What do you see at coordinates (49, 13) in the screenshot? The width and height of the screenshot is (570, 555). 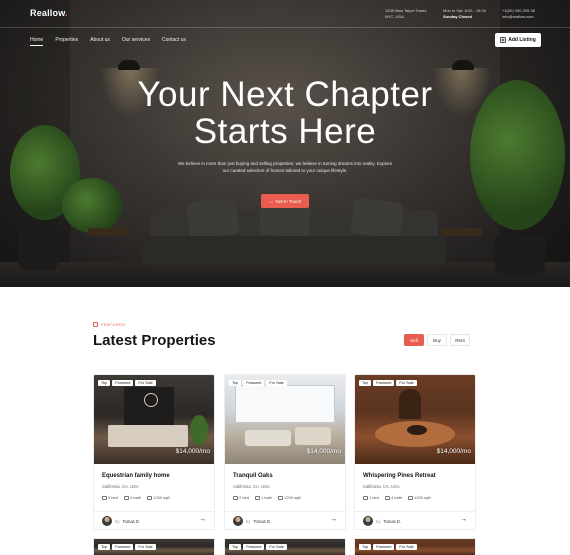 I see `logo: Reallow.` at bounding box center [49, 13].